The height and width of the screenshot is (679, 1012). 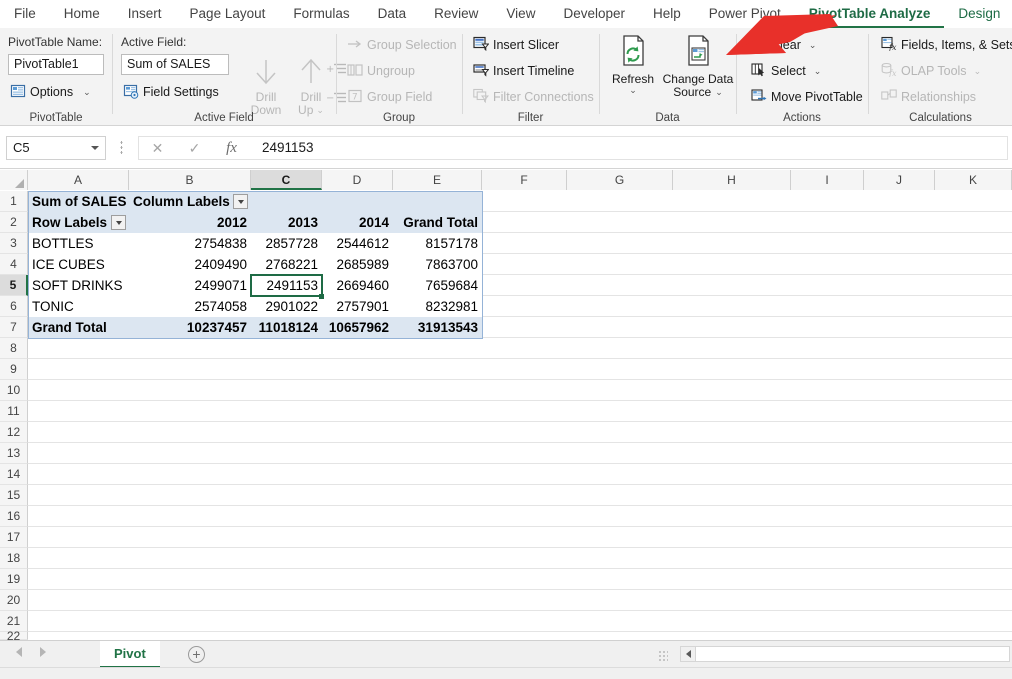 What do you see at coordinates (357, 243) in the screenshot?
I see `cell-d3-value: 2544612` at bounding box center [357, 243].